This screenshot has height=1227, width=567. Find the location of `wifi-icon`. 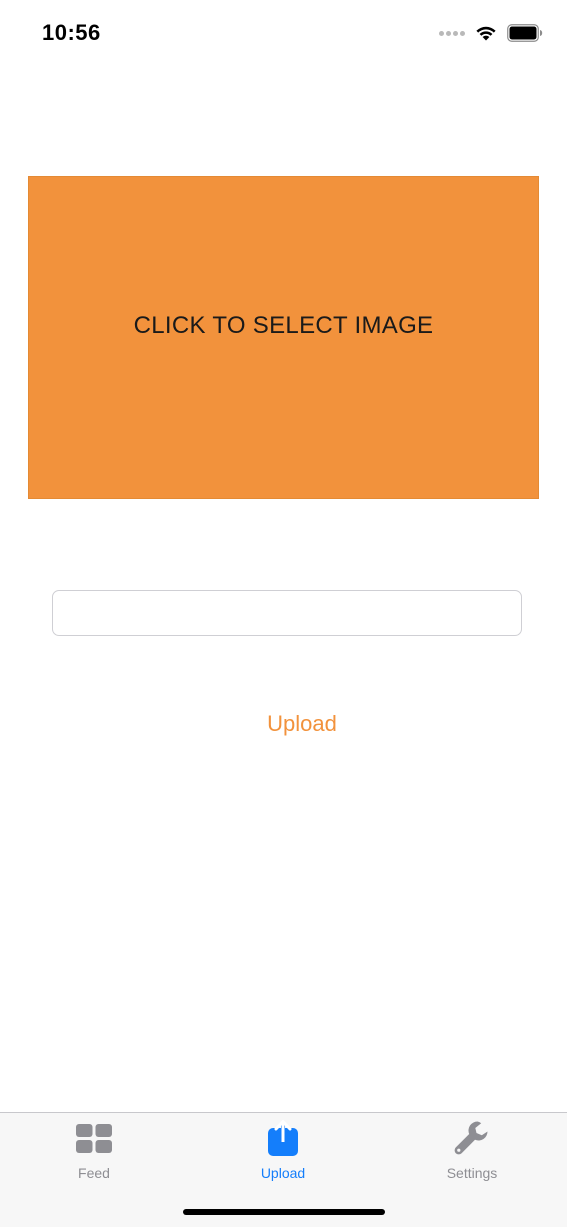

wifi-icon is located at coordinates (486, 33).